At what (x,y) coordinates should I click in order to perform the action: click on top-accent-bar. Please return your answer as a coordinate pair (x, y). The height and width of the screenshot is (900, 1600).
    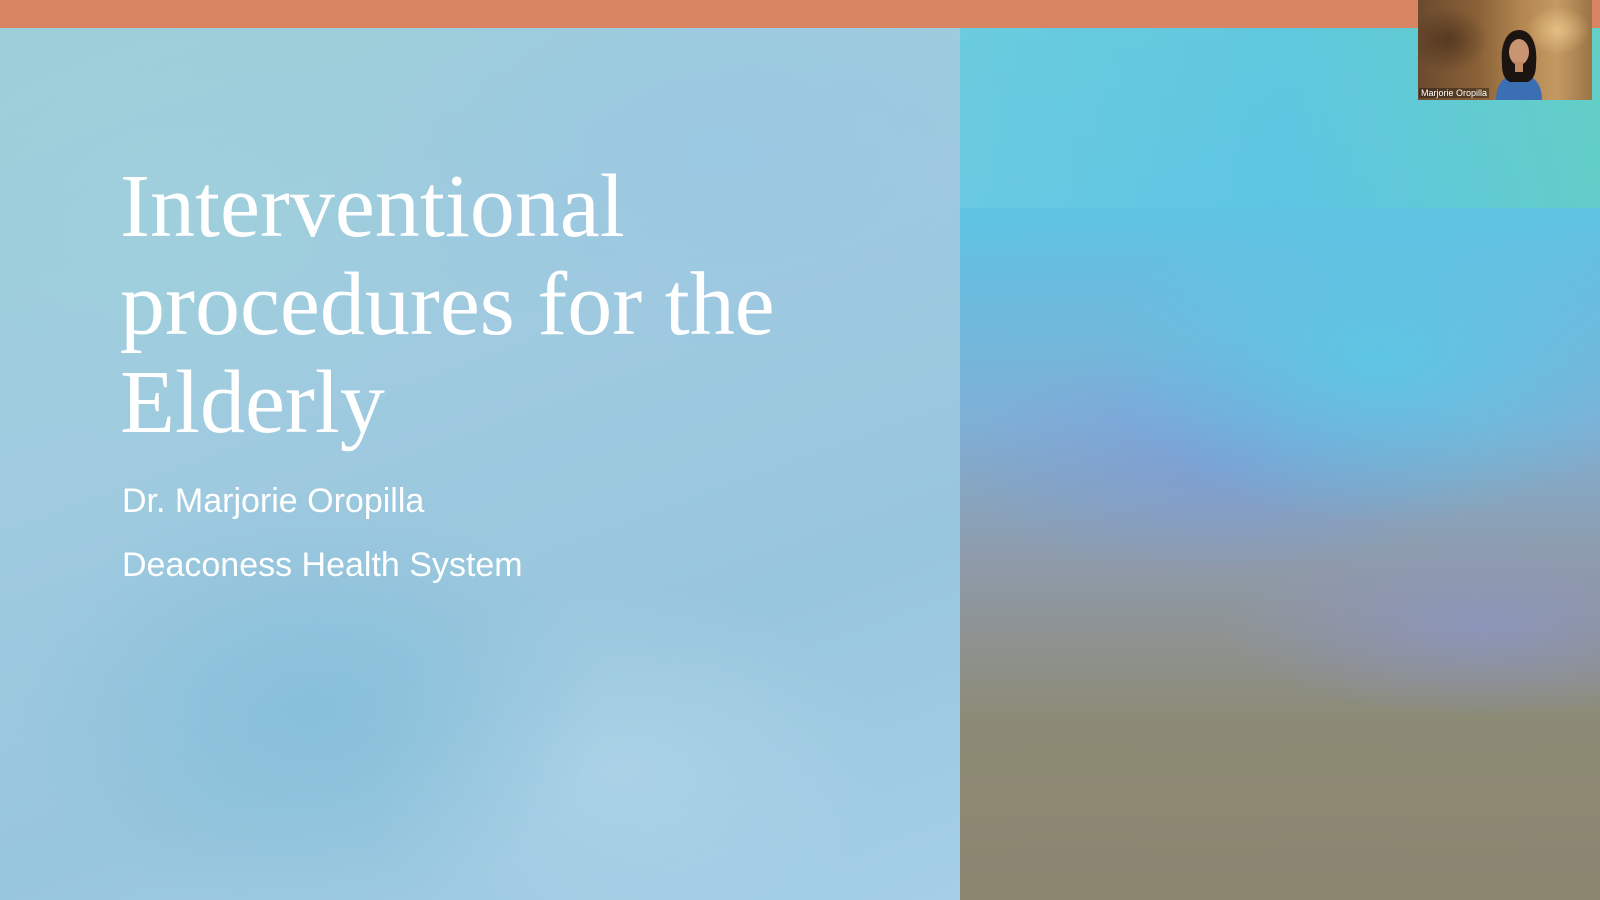
    Looking at the image, I should click on (800, 14).